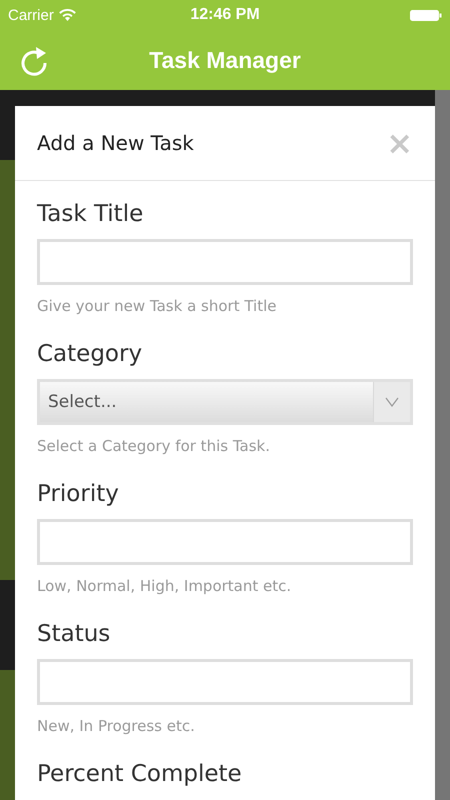 The height and width of the screenshot is (800, 450). Describe the element at coordinates (90, 214) in the screenshot. I see `field-label: Task Title` at that location.